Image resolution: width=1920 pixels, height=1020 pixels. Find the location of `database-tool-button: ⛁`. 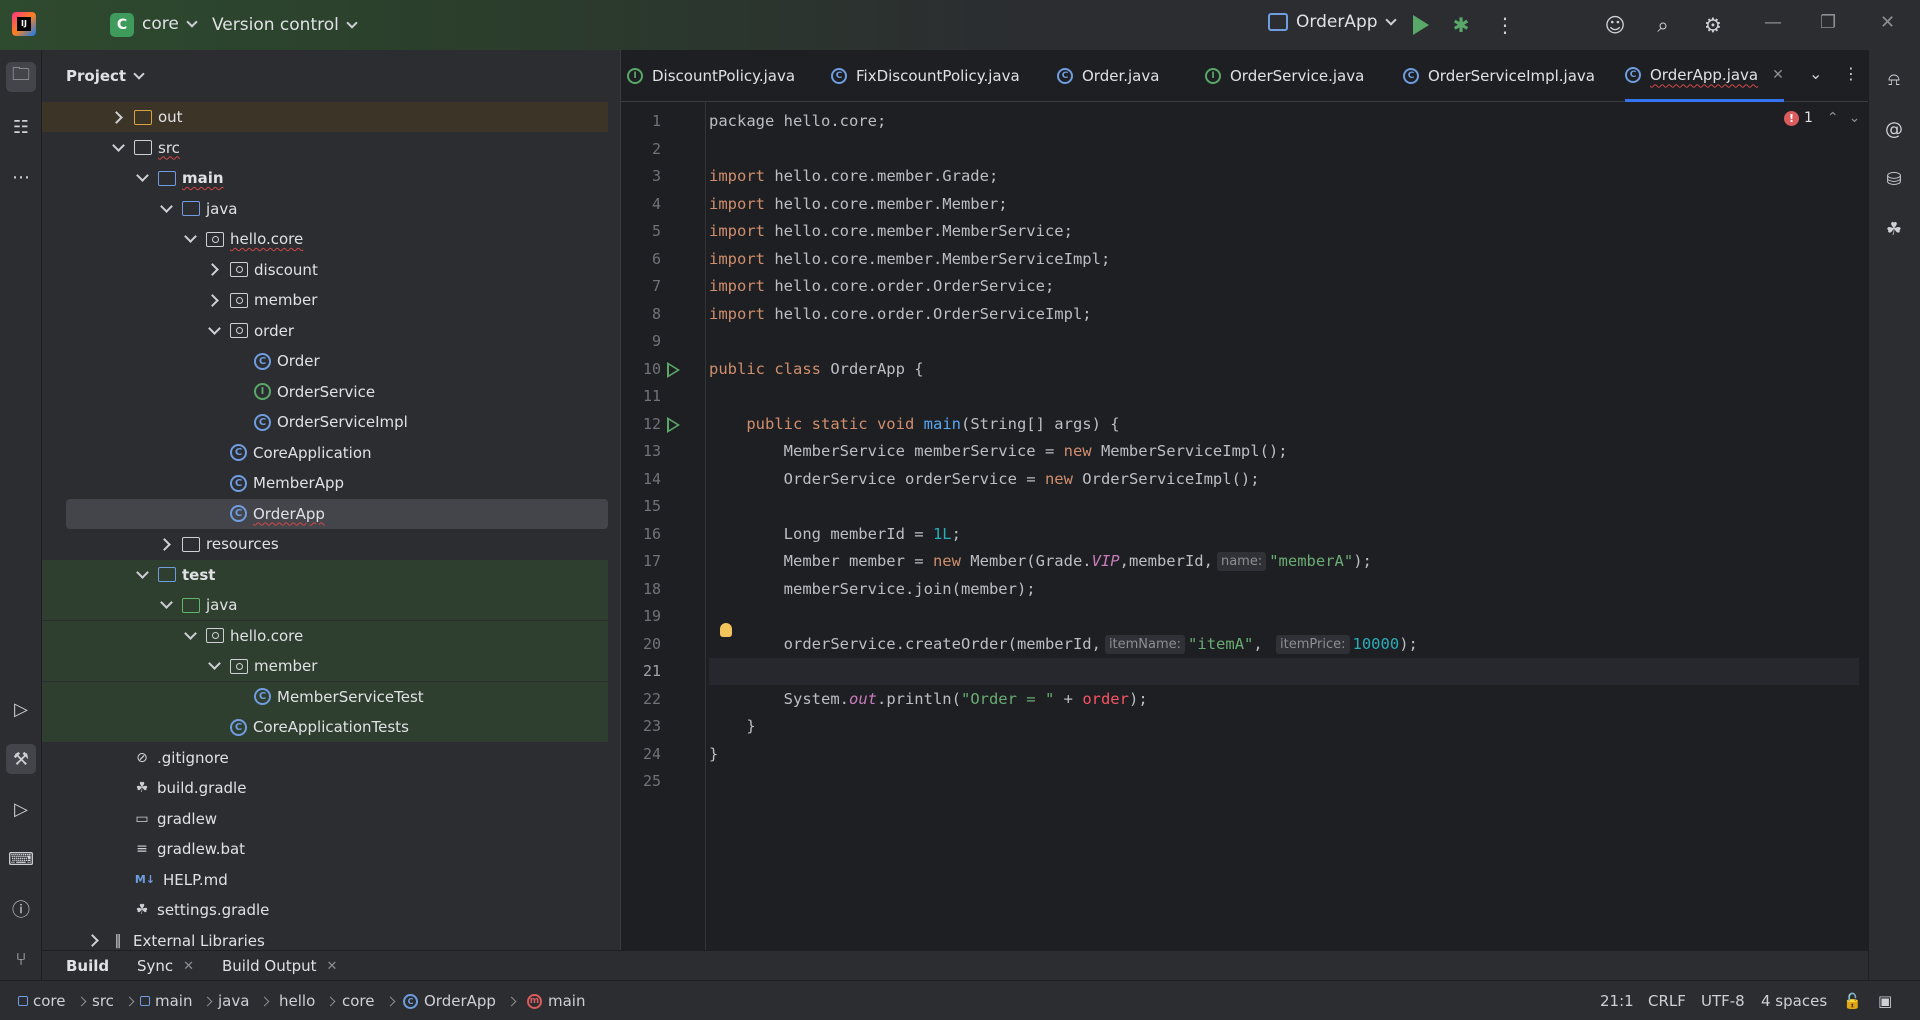

database-tool-button: ⛁ is located at coordinates (1894, 179).